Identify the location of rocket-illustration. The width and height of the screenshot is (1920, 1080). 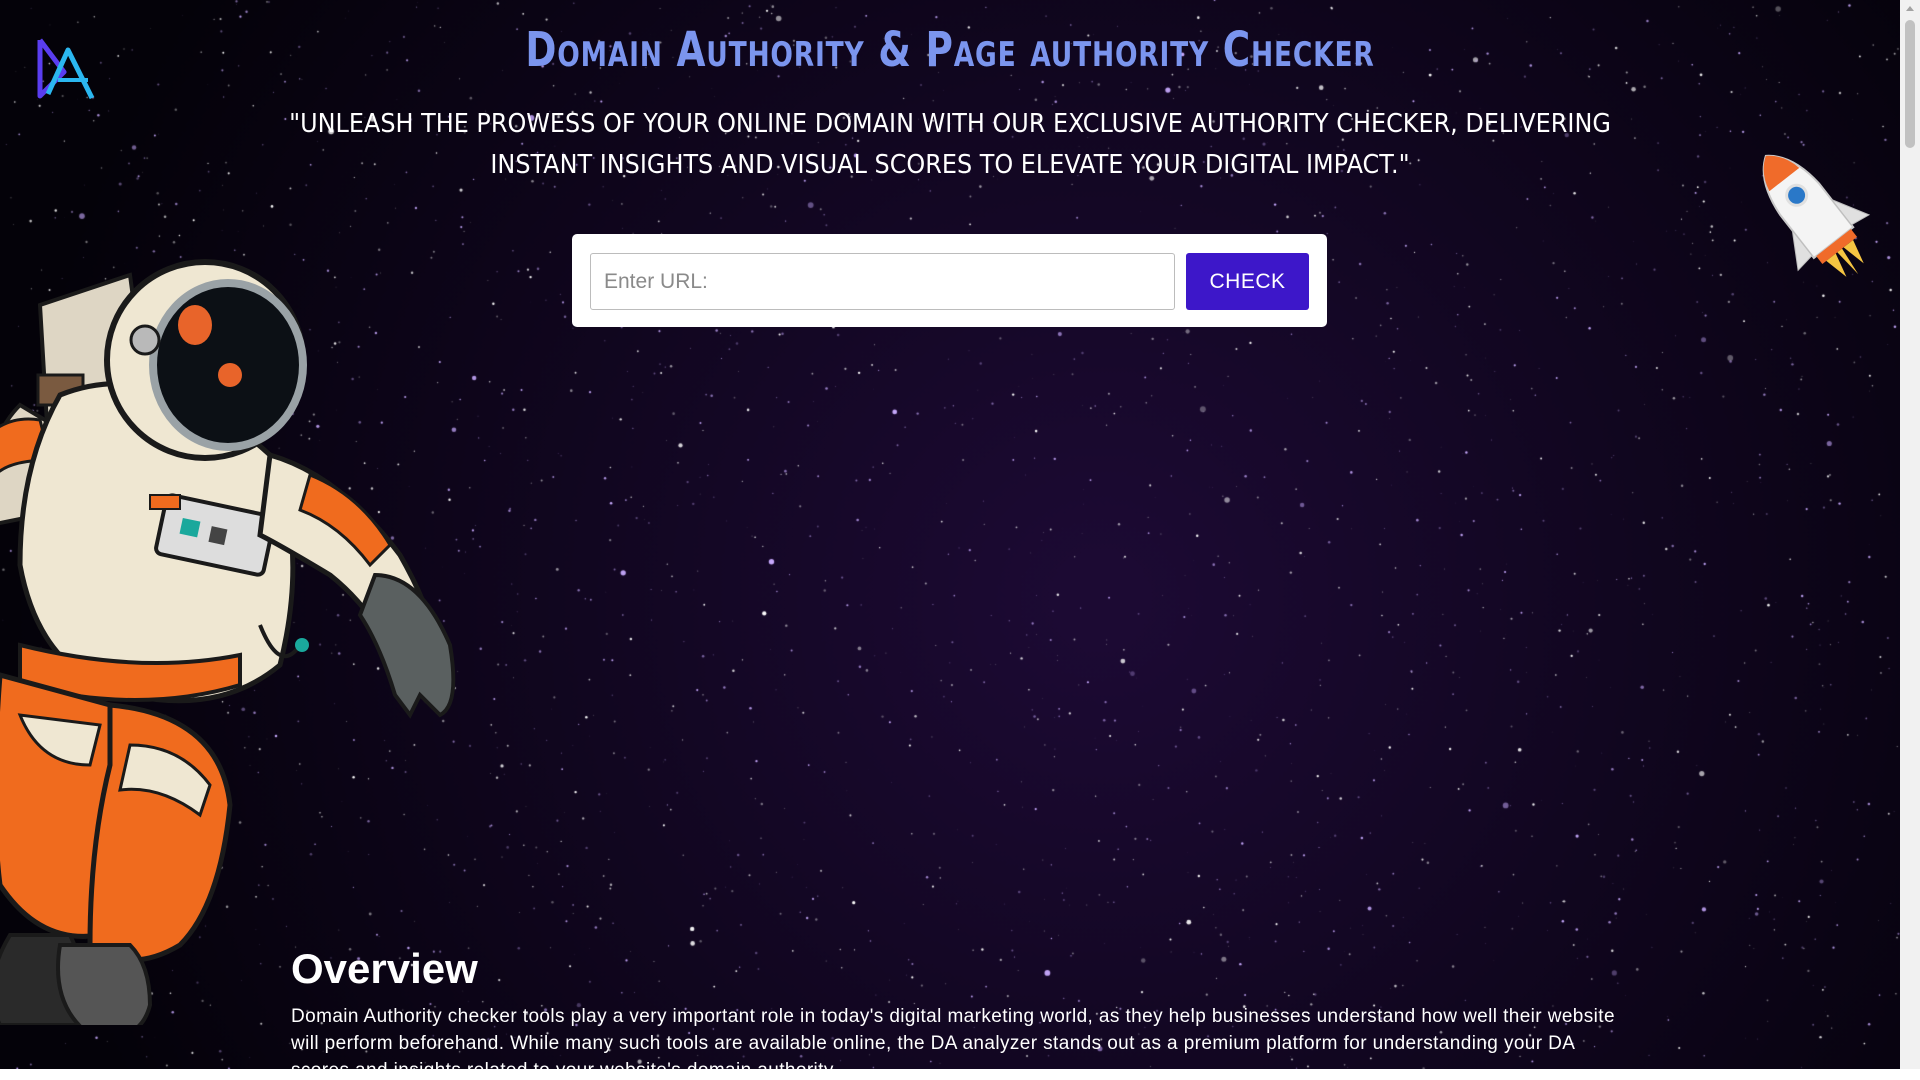
(1816, 215).